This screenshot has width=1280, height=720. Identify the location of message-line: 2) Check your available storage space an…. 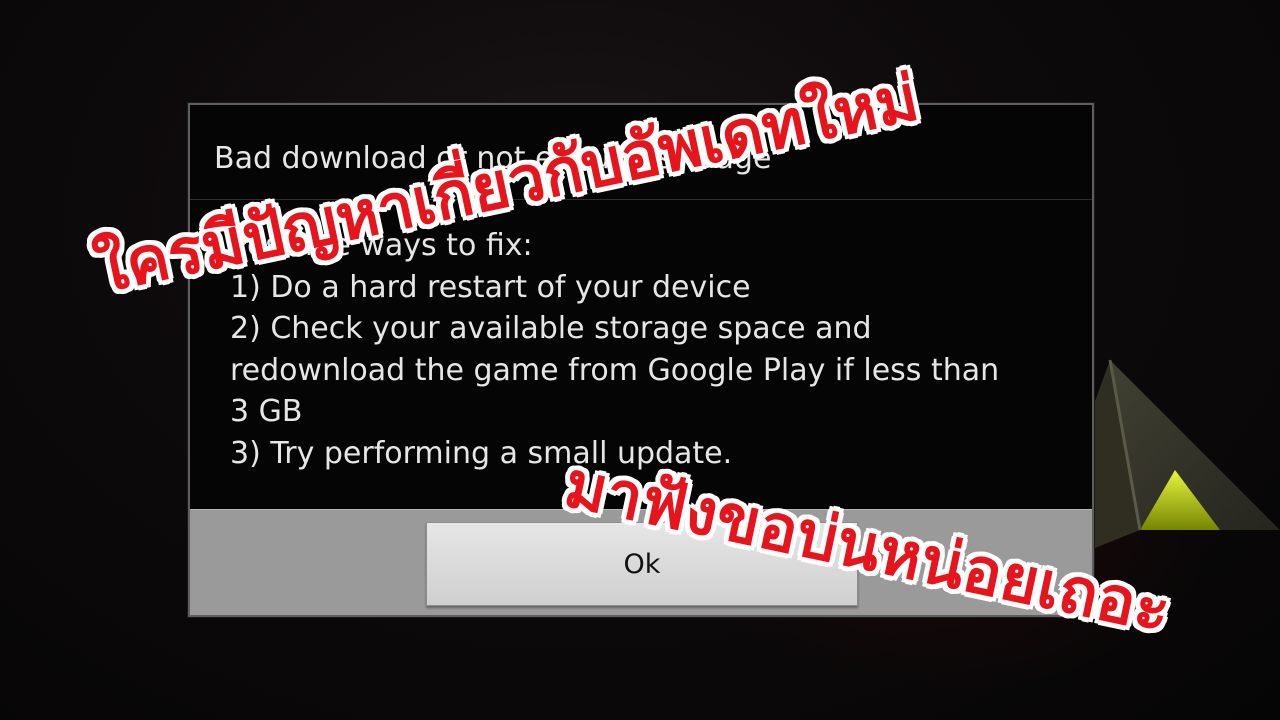
(551, 328).